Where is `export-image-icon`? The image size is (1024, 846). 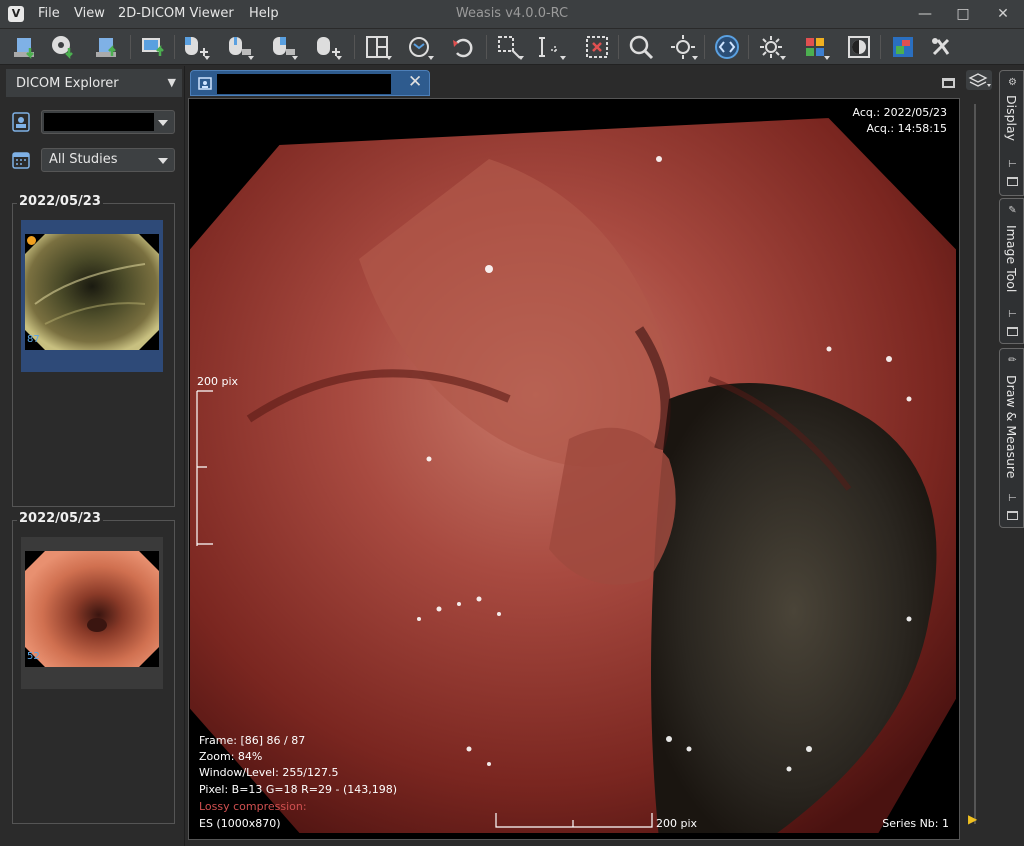 export-image-icon is located at coordinates (153, 47).